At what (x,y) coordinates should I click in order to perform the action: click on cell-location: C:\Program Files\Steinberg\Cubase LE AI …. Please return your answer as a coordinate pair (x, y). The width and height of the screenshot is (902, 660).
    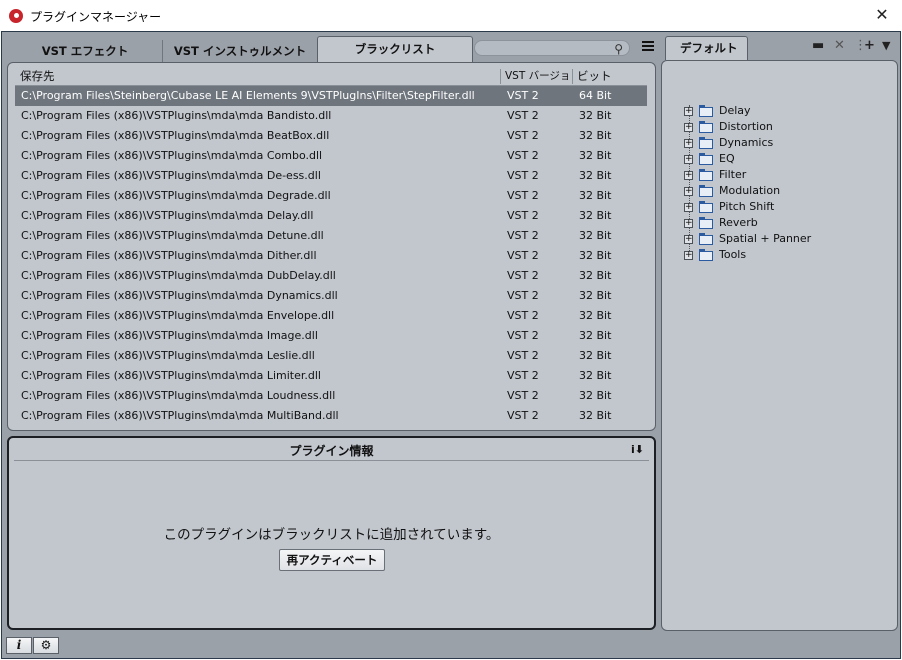
    Looking at the image, I should click on (248, 95).